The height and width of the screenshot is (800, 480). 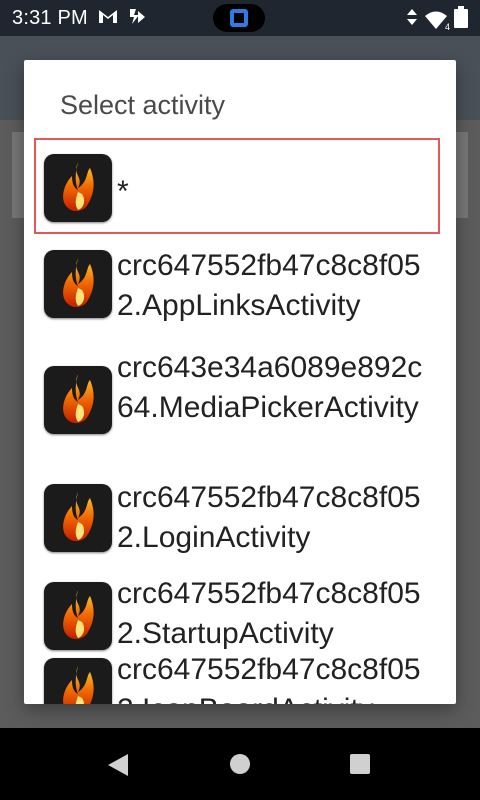 I want to click on screen-record-indicator, so click(x=239, y=18).